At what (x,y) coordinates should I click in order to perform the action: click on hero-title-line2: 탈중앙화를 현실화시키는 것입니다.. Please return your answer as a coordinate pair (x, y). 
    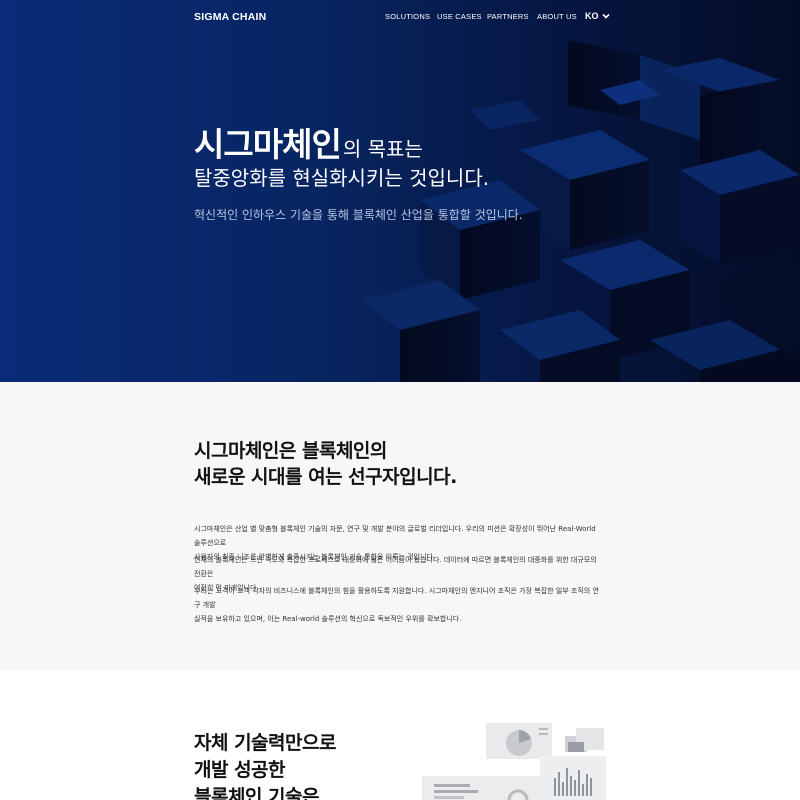
    Looking at the image, I should click on (342, 178).